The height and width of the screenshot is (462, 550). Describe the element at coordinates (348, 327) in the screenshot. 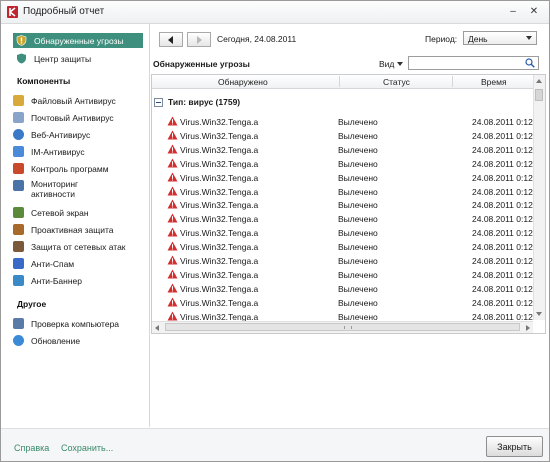

I see `grip-icon` at that location.